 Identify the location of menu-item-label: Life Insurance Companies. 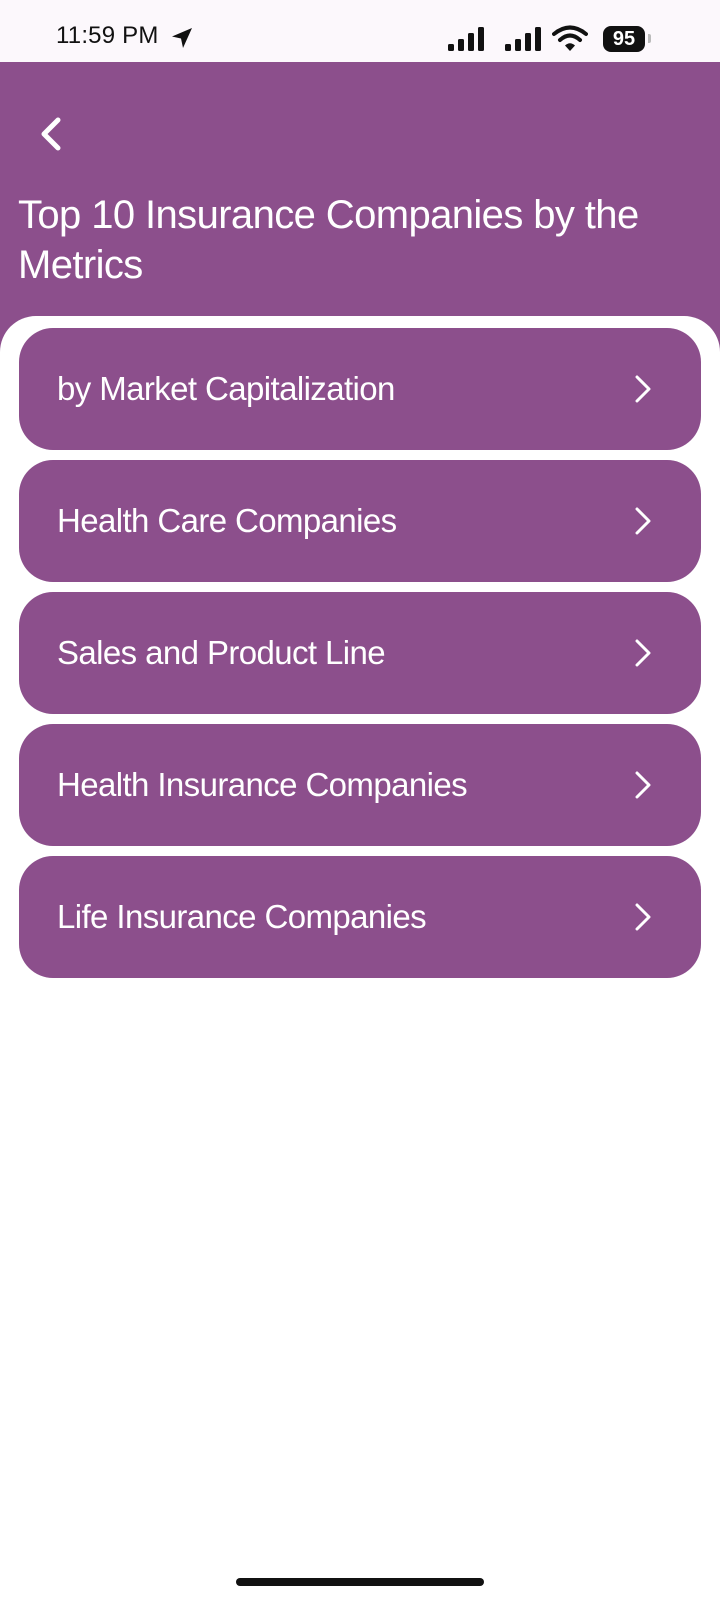
(242, 916).